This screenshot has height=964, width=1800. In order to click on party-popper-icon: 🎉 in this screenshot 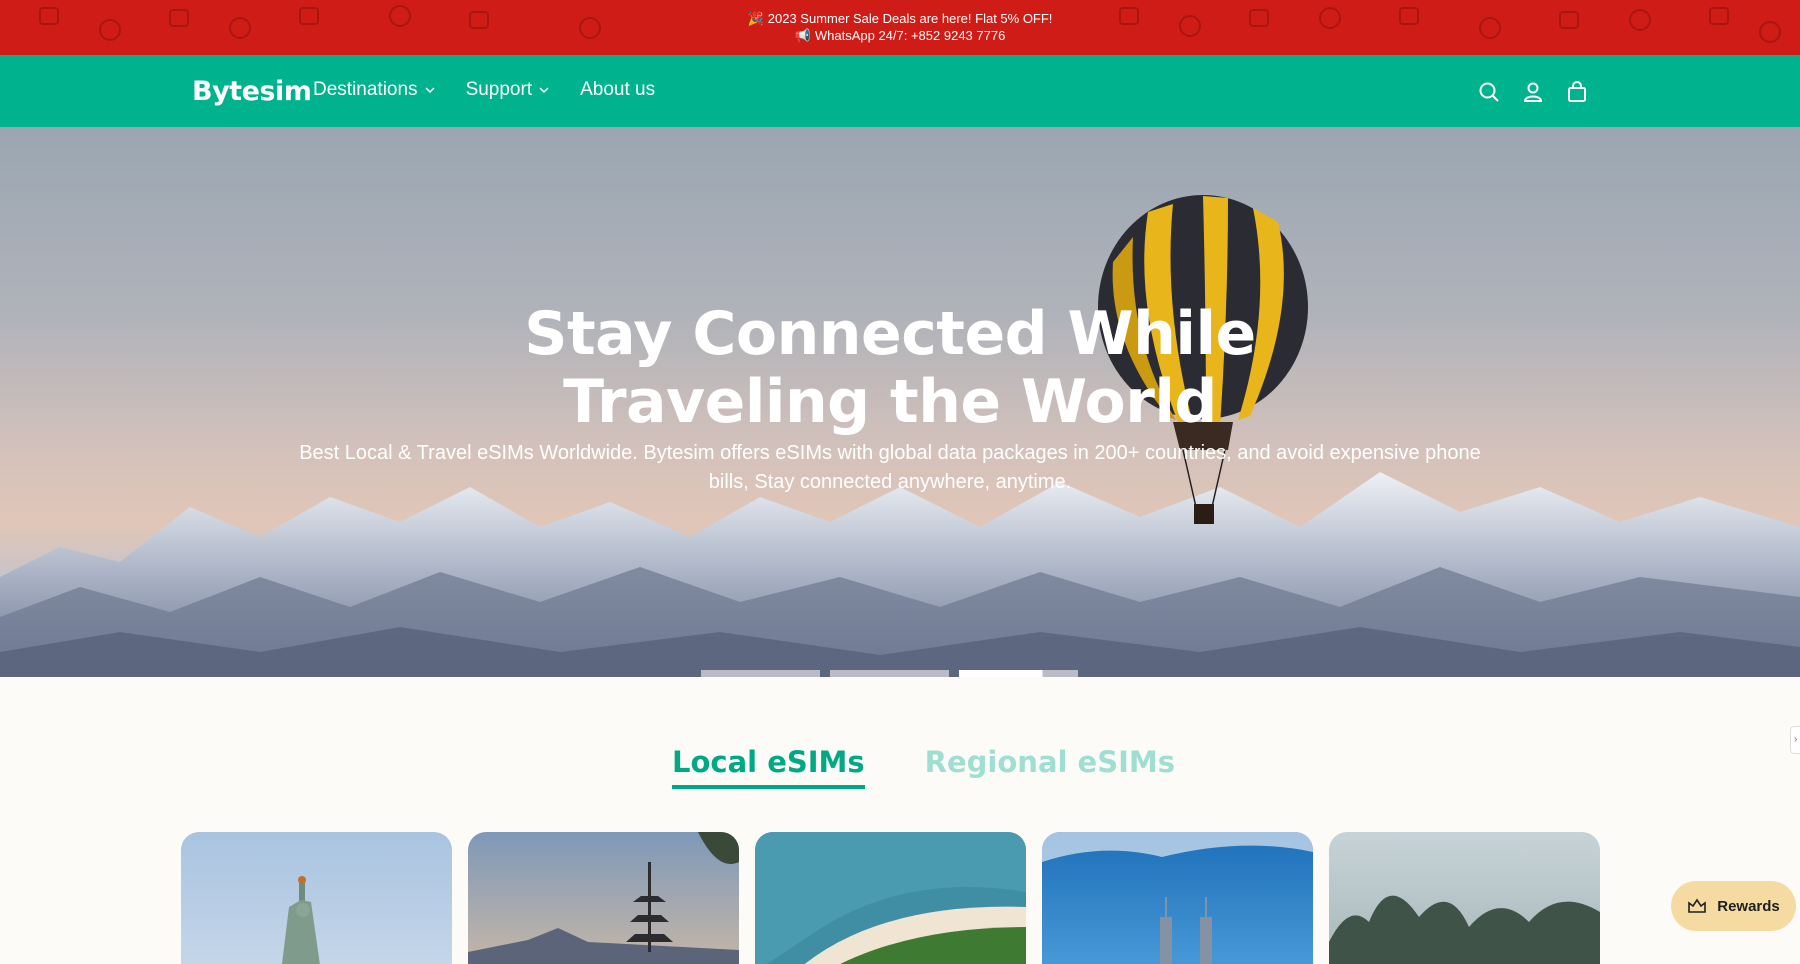, I will do `click(755, 18)`.